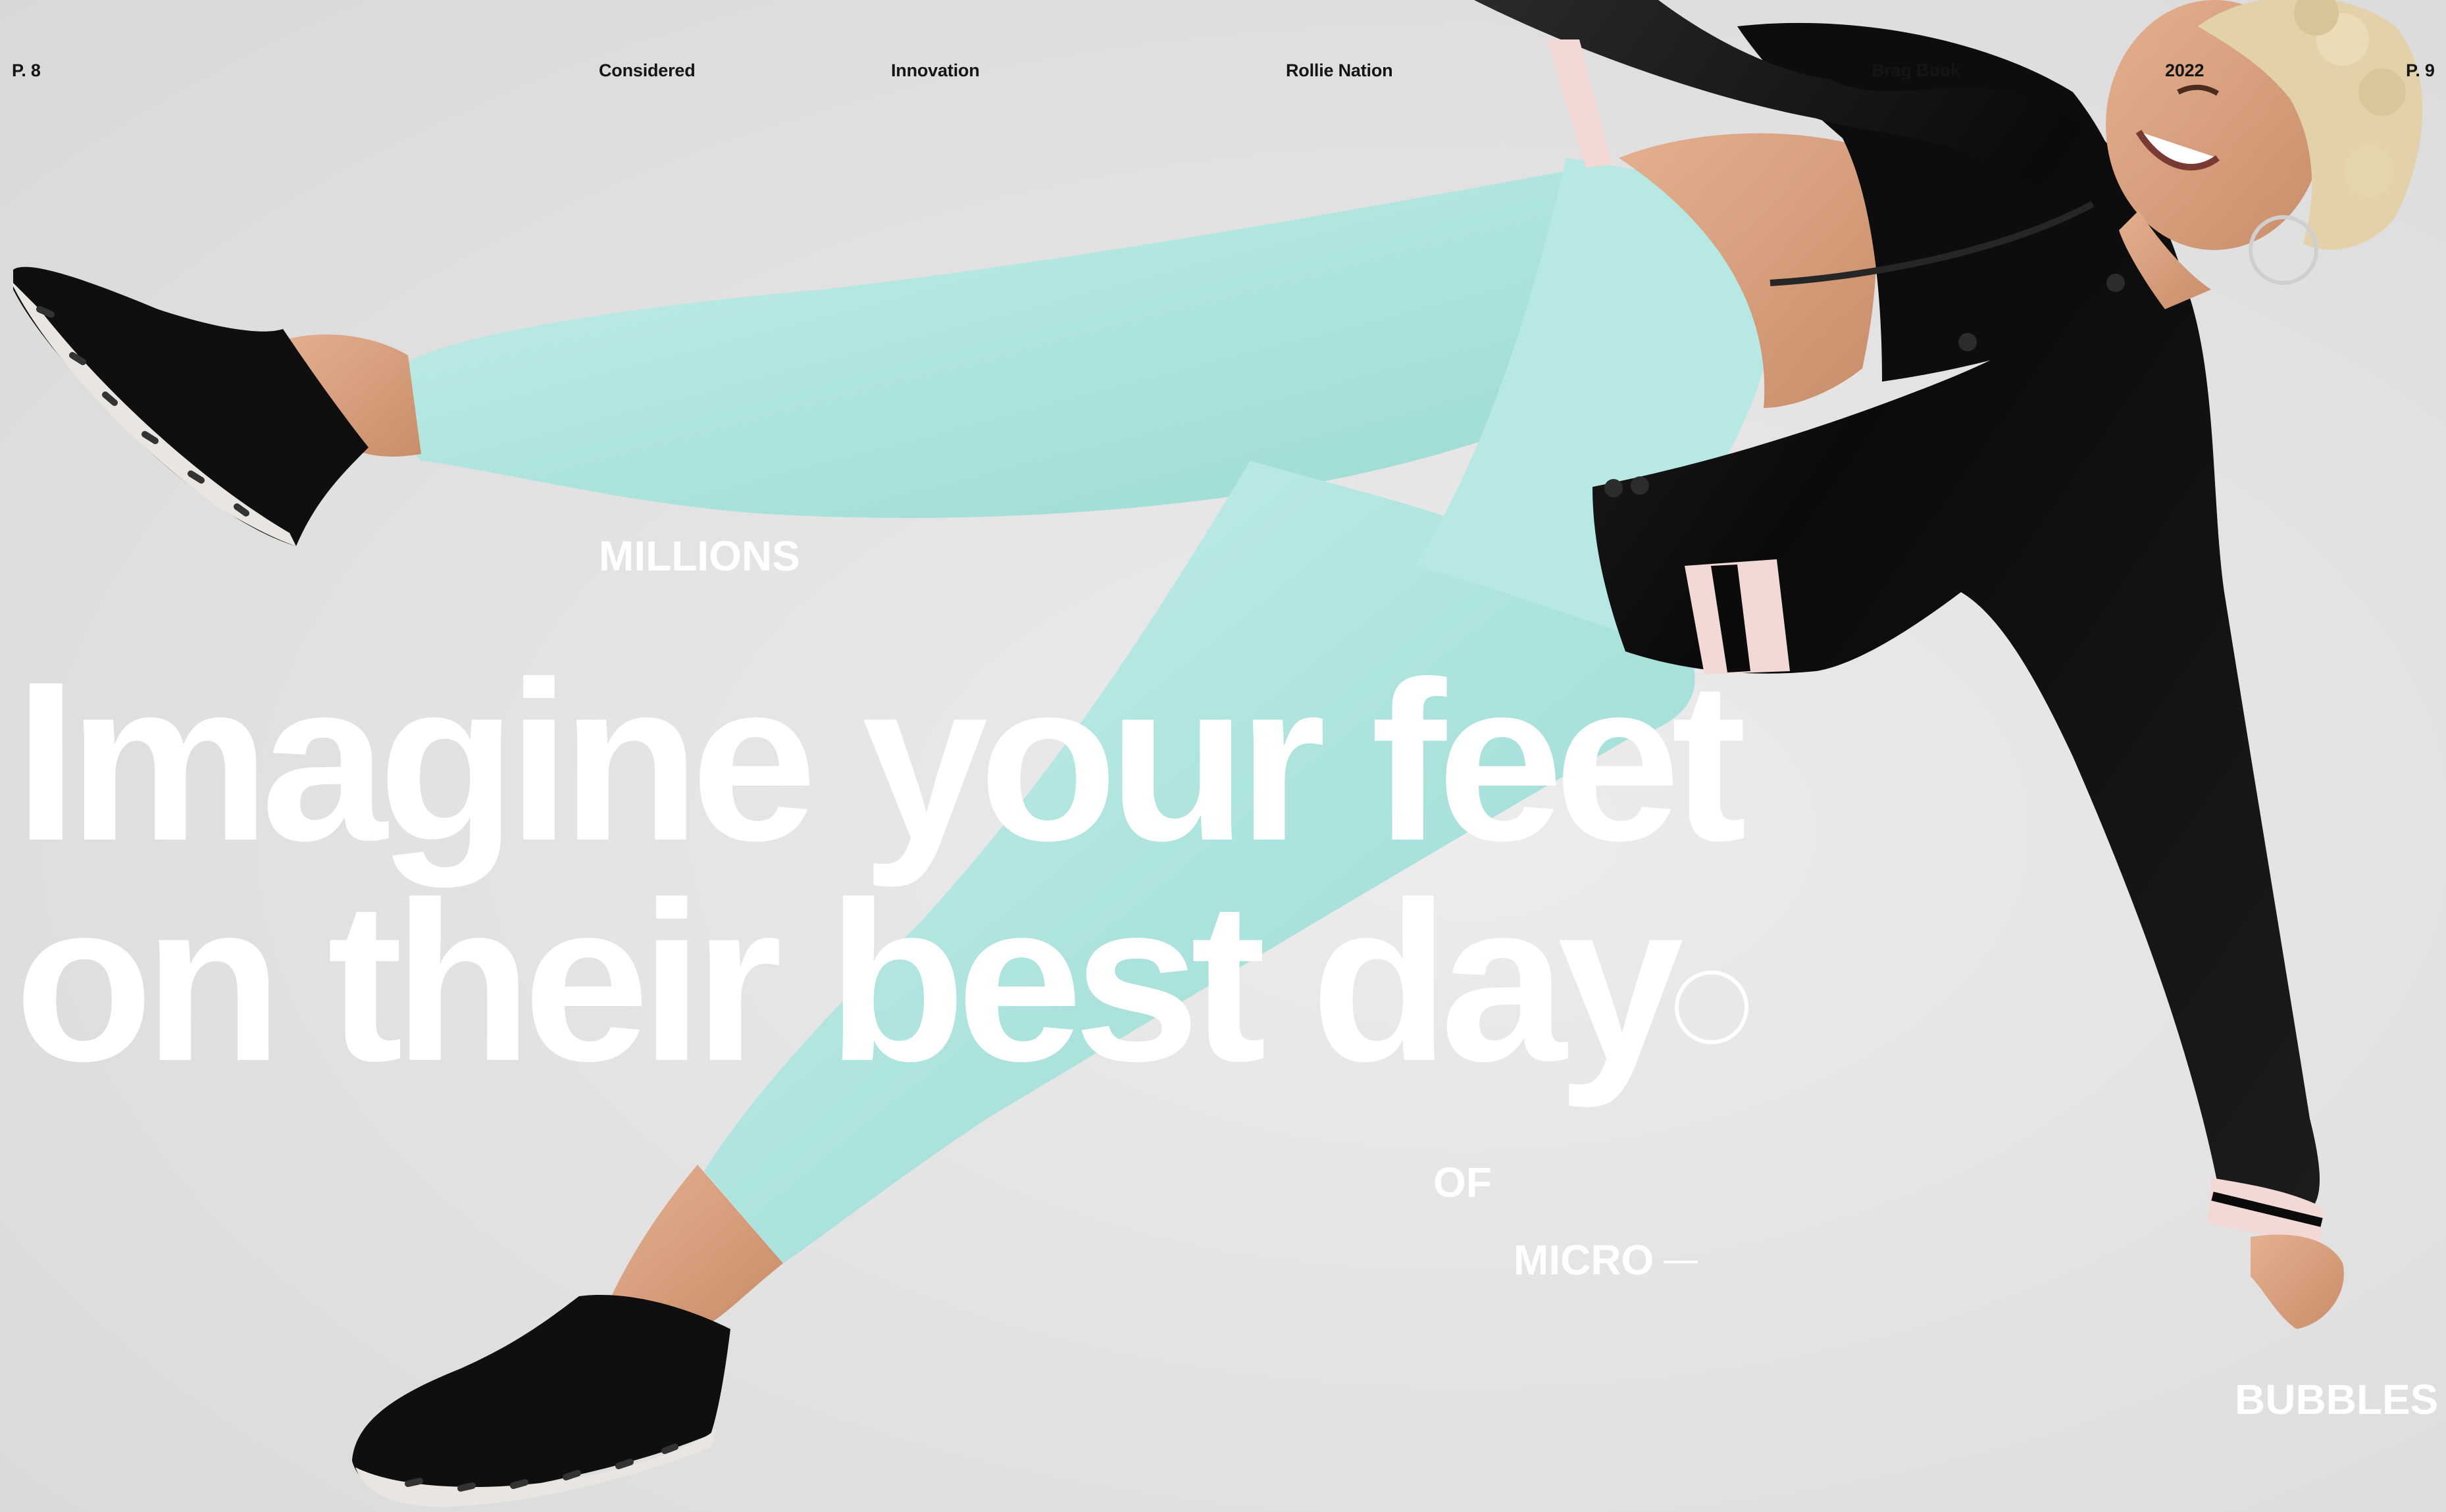  I want to click on page-number-left: P. 8, so click(26, 70).